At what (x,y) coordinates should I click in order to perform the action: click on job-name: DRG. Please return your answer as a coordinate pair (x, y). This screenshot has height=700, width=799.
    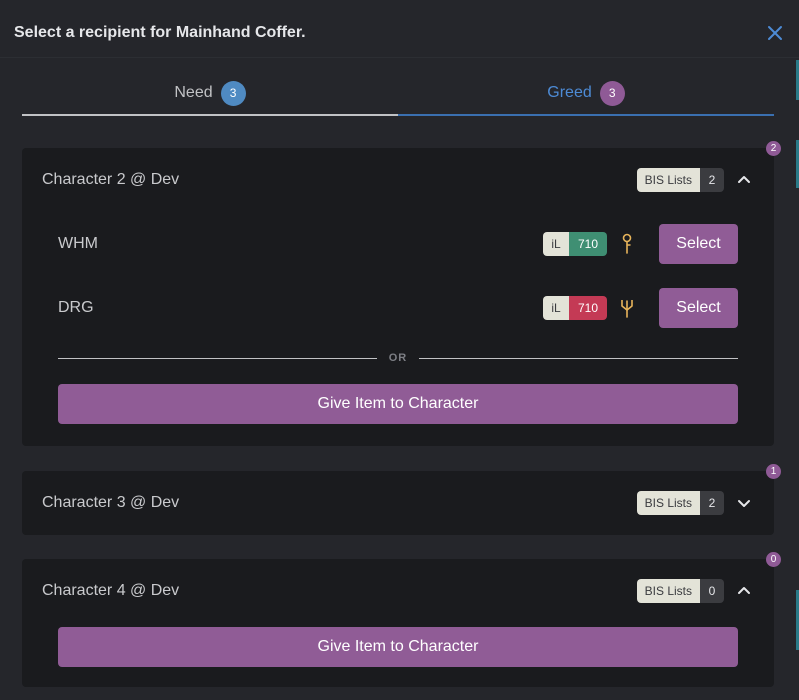
    Looking at the image, I should click on (76, 307).